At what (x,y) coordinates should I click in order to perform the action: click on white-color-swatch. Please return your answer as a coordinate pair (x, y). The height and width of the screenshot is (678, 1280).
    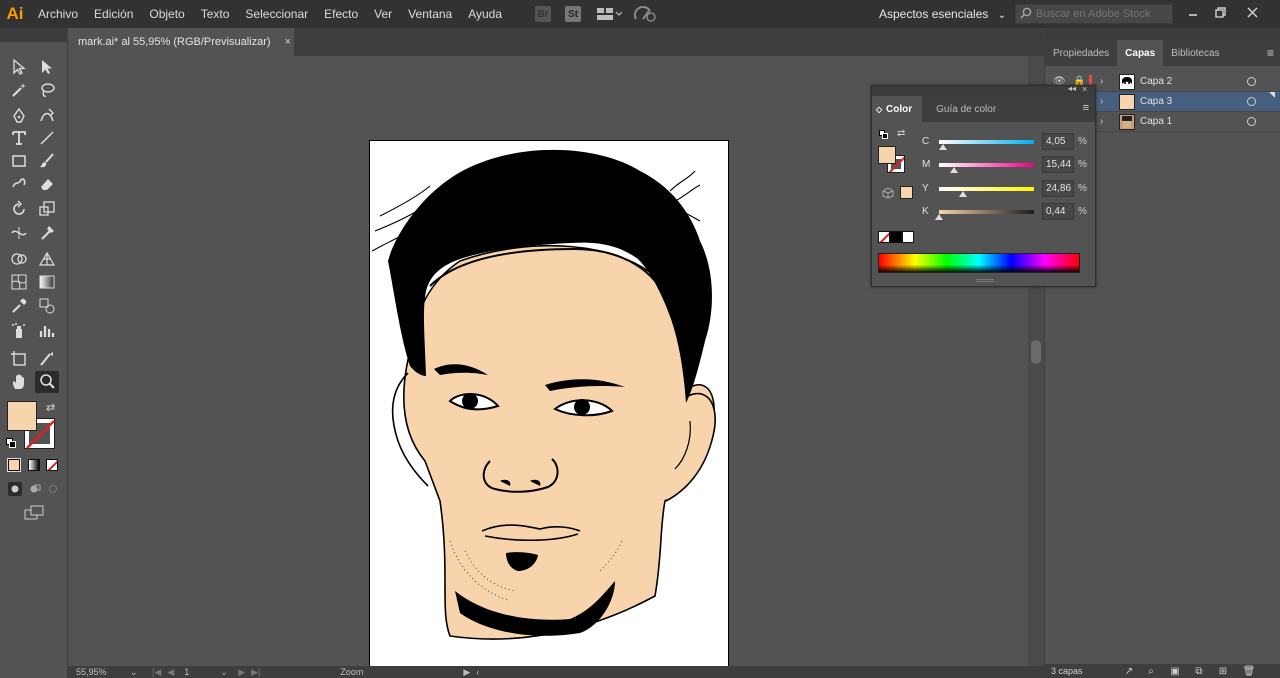
    Looking at the image, I should click on (908, 237).